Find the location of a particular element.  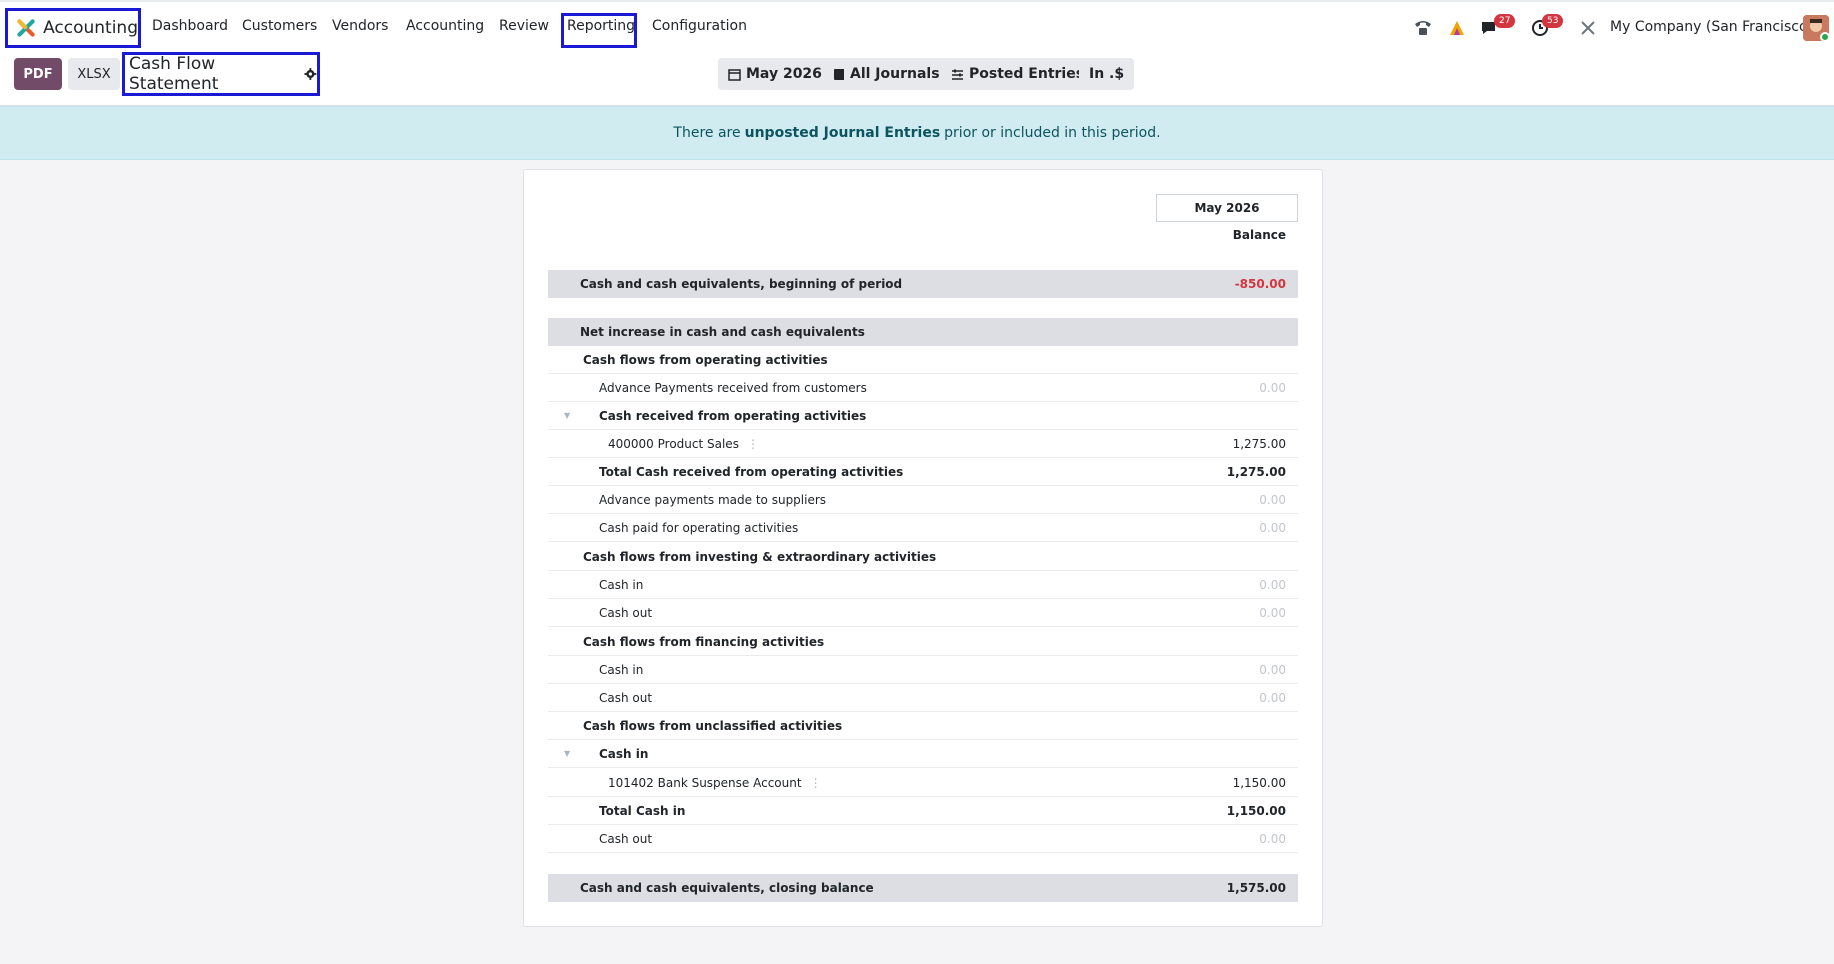

account-line: 400000 Product Sales ⋮ is located at coordinates (683, 444).